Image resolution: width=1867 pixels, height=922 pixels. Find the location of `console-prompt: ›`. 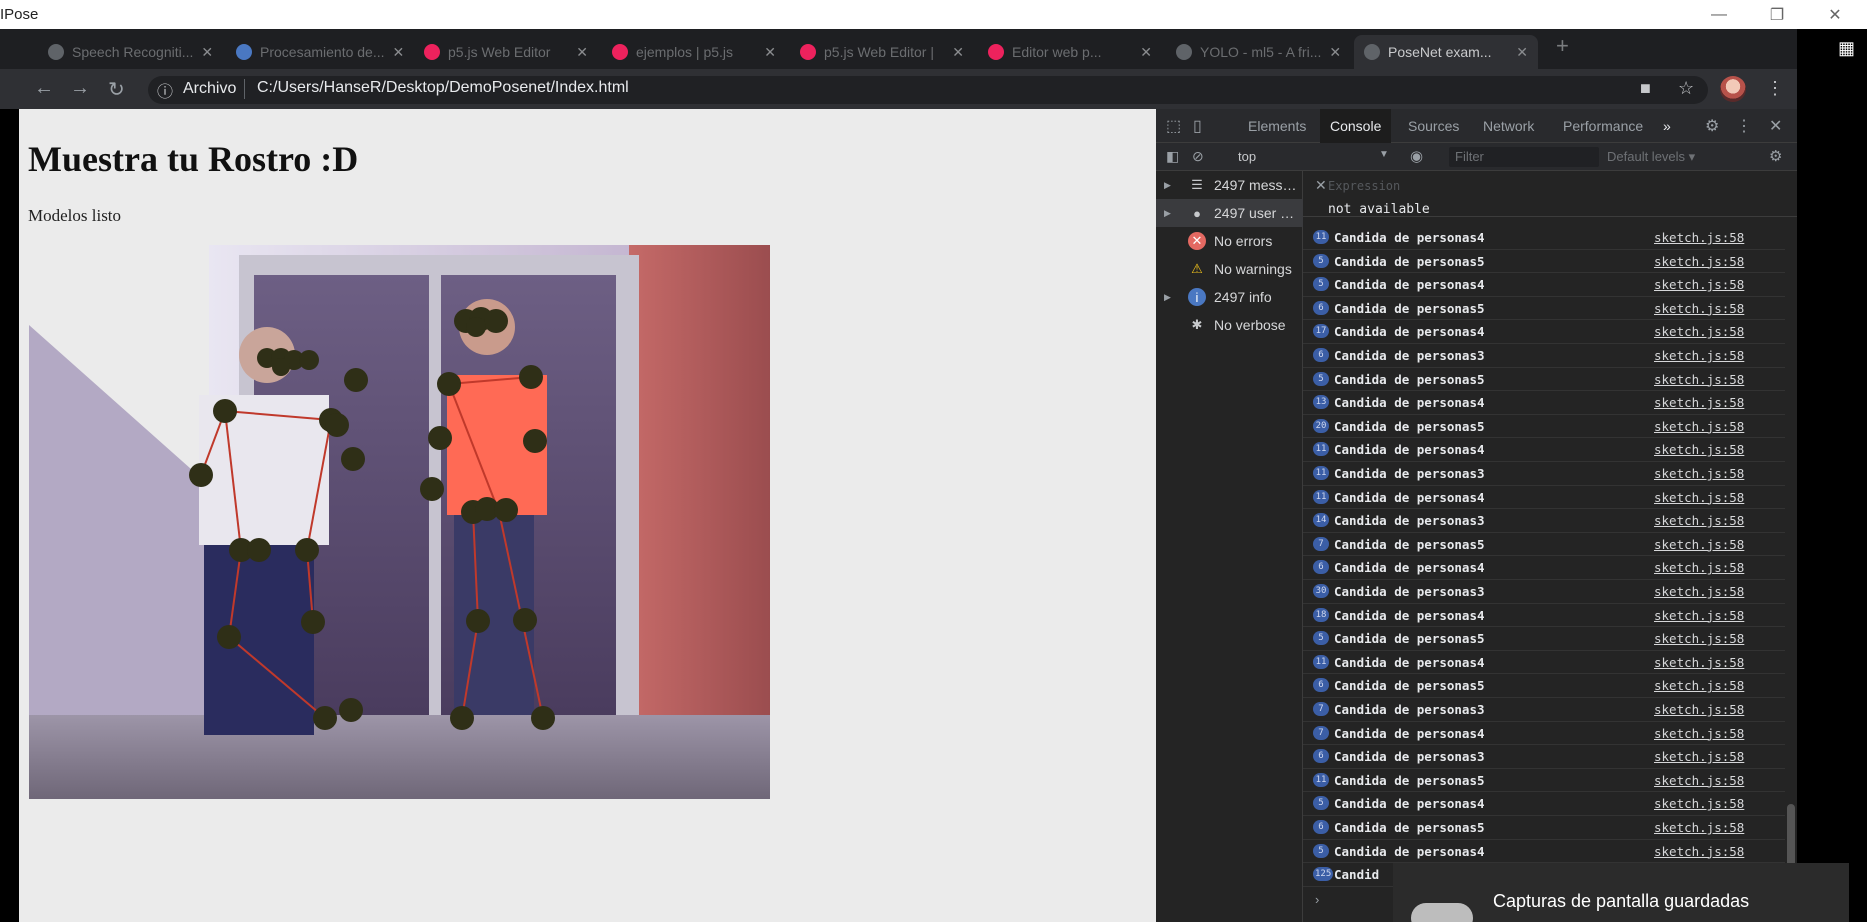

console-prompt: › is located at coordinates (1317, 899).